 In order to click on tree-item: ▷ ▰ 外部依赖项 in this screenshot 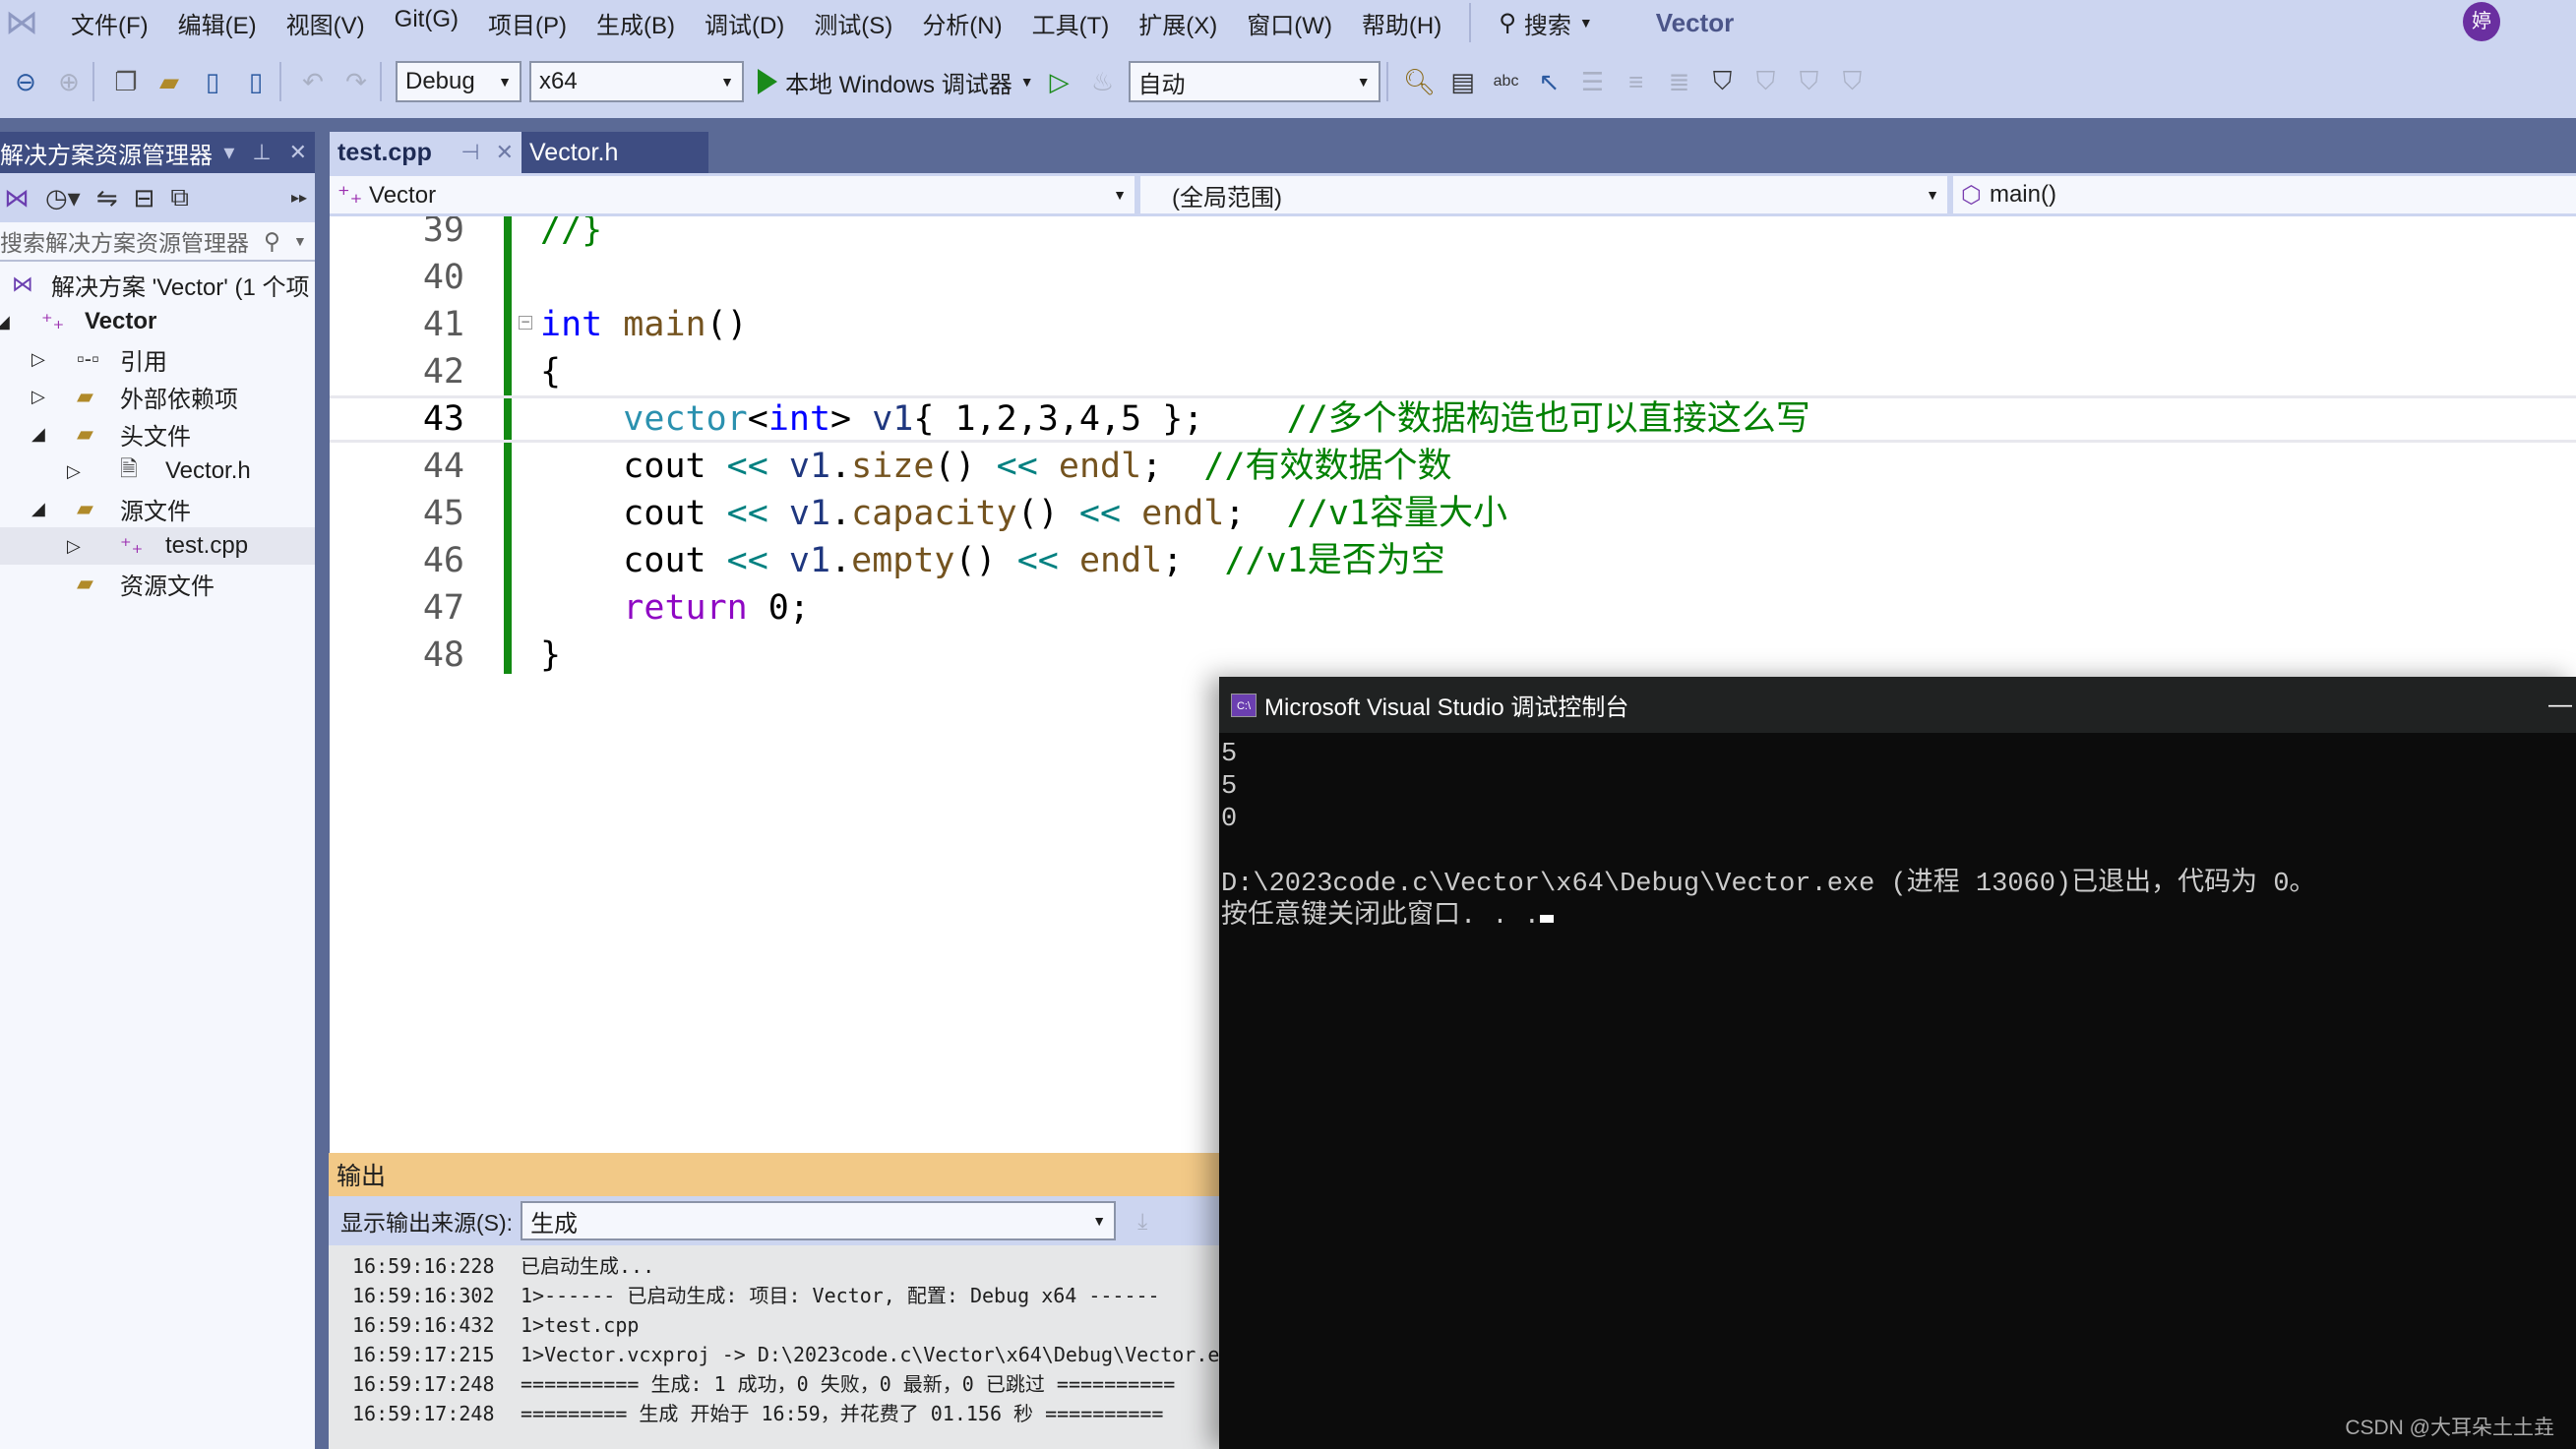, I will do `click(157, 397)`.